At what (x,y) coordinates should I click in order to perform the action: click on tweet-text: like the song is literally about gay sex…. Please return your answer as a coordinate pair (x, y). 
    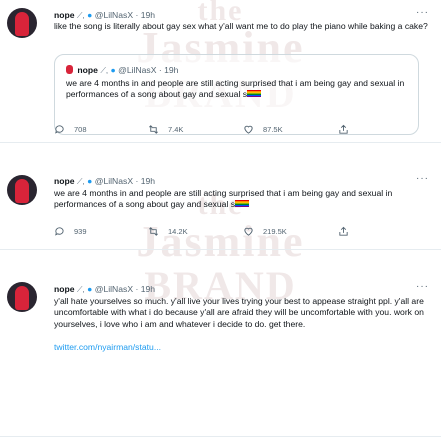
    Looking at the image, I should click on (241, 26).